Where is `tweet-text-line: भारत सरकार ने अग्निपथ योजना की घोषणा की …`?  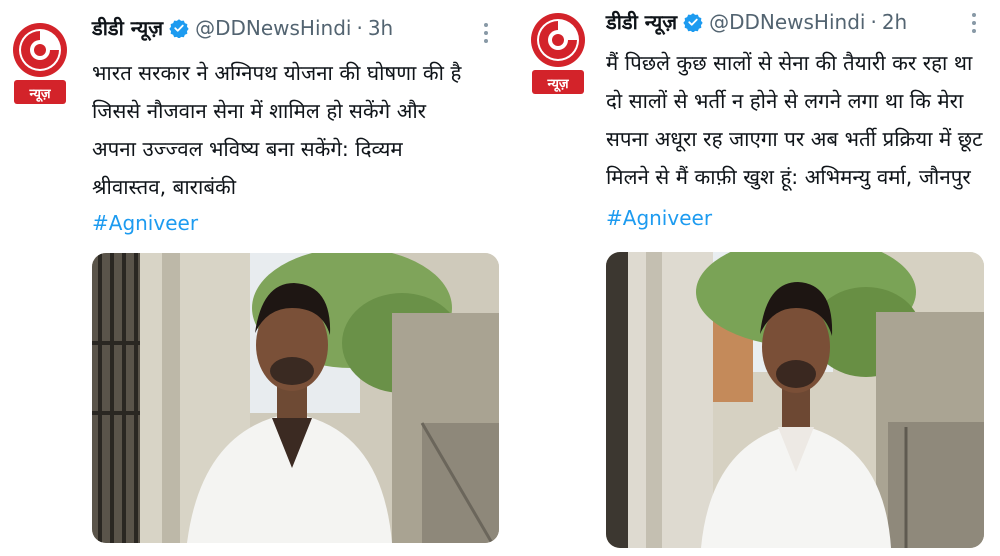
tweet-text-line: भारत सरकार ने अग्निपथ योजना की घोषणा की … is located at coordinates (277, 73).